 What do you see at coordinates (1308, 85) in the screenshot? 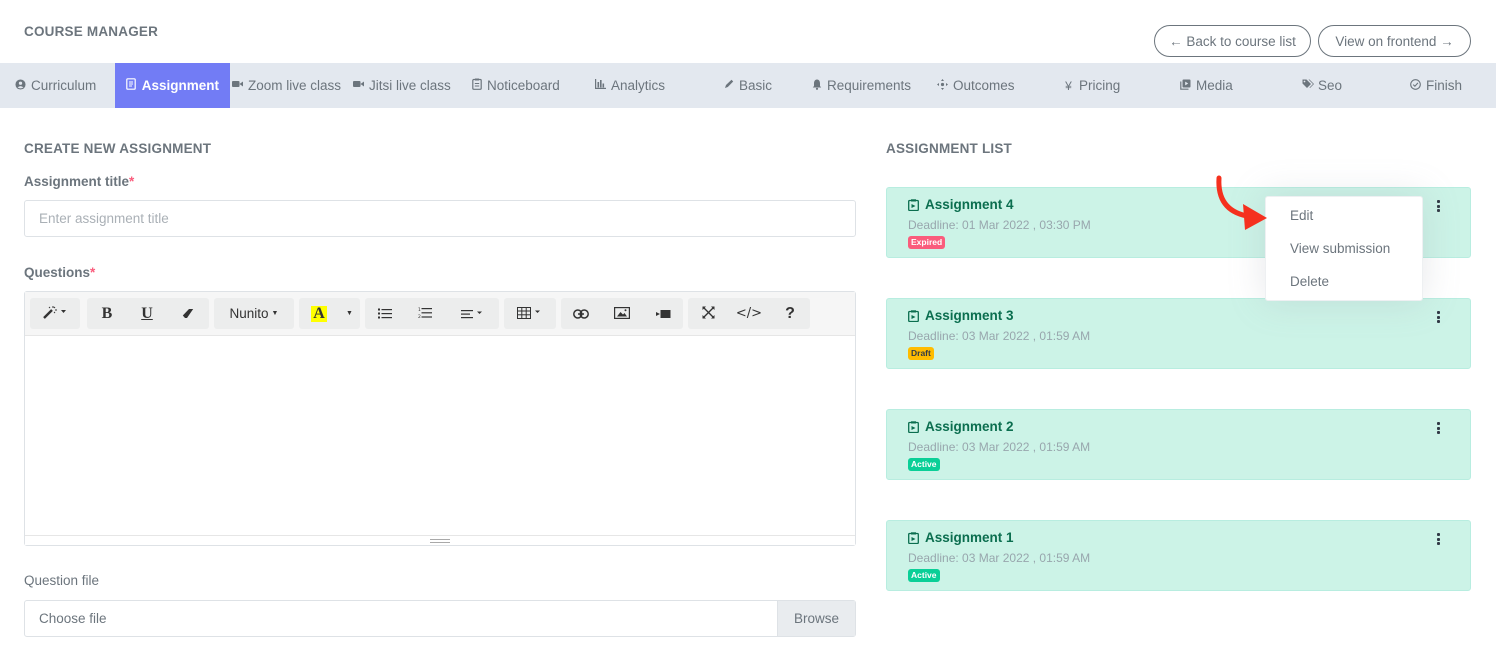
I see `tag-icon` at bounding box center [1308, 85].